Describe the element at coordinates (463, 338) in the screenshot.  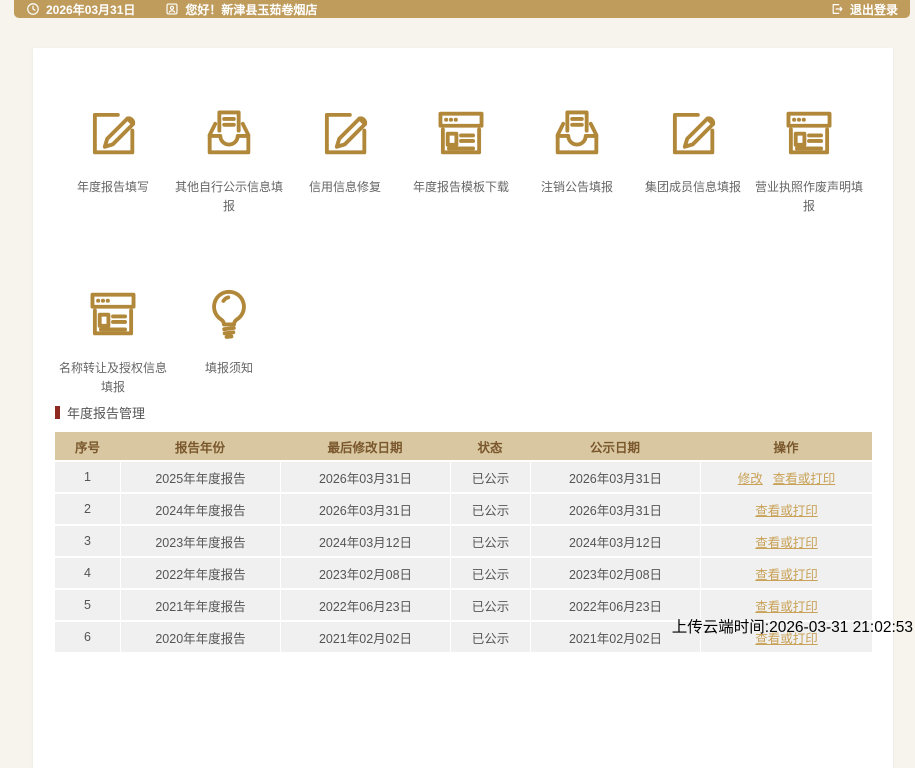
I see `shortcut-grid-row-2: 名称转让及授权信息填报 填报须知` at that location.